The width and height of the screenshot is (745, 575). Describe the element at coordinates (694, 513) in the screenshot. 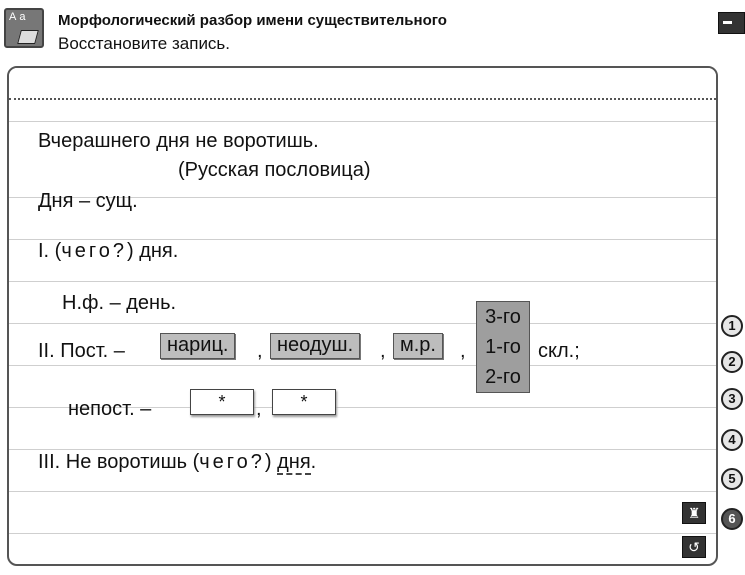

I see `hint-button: ♜` at that location.